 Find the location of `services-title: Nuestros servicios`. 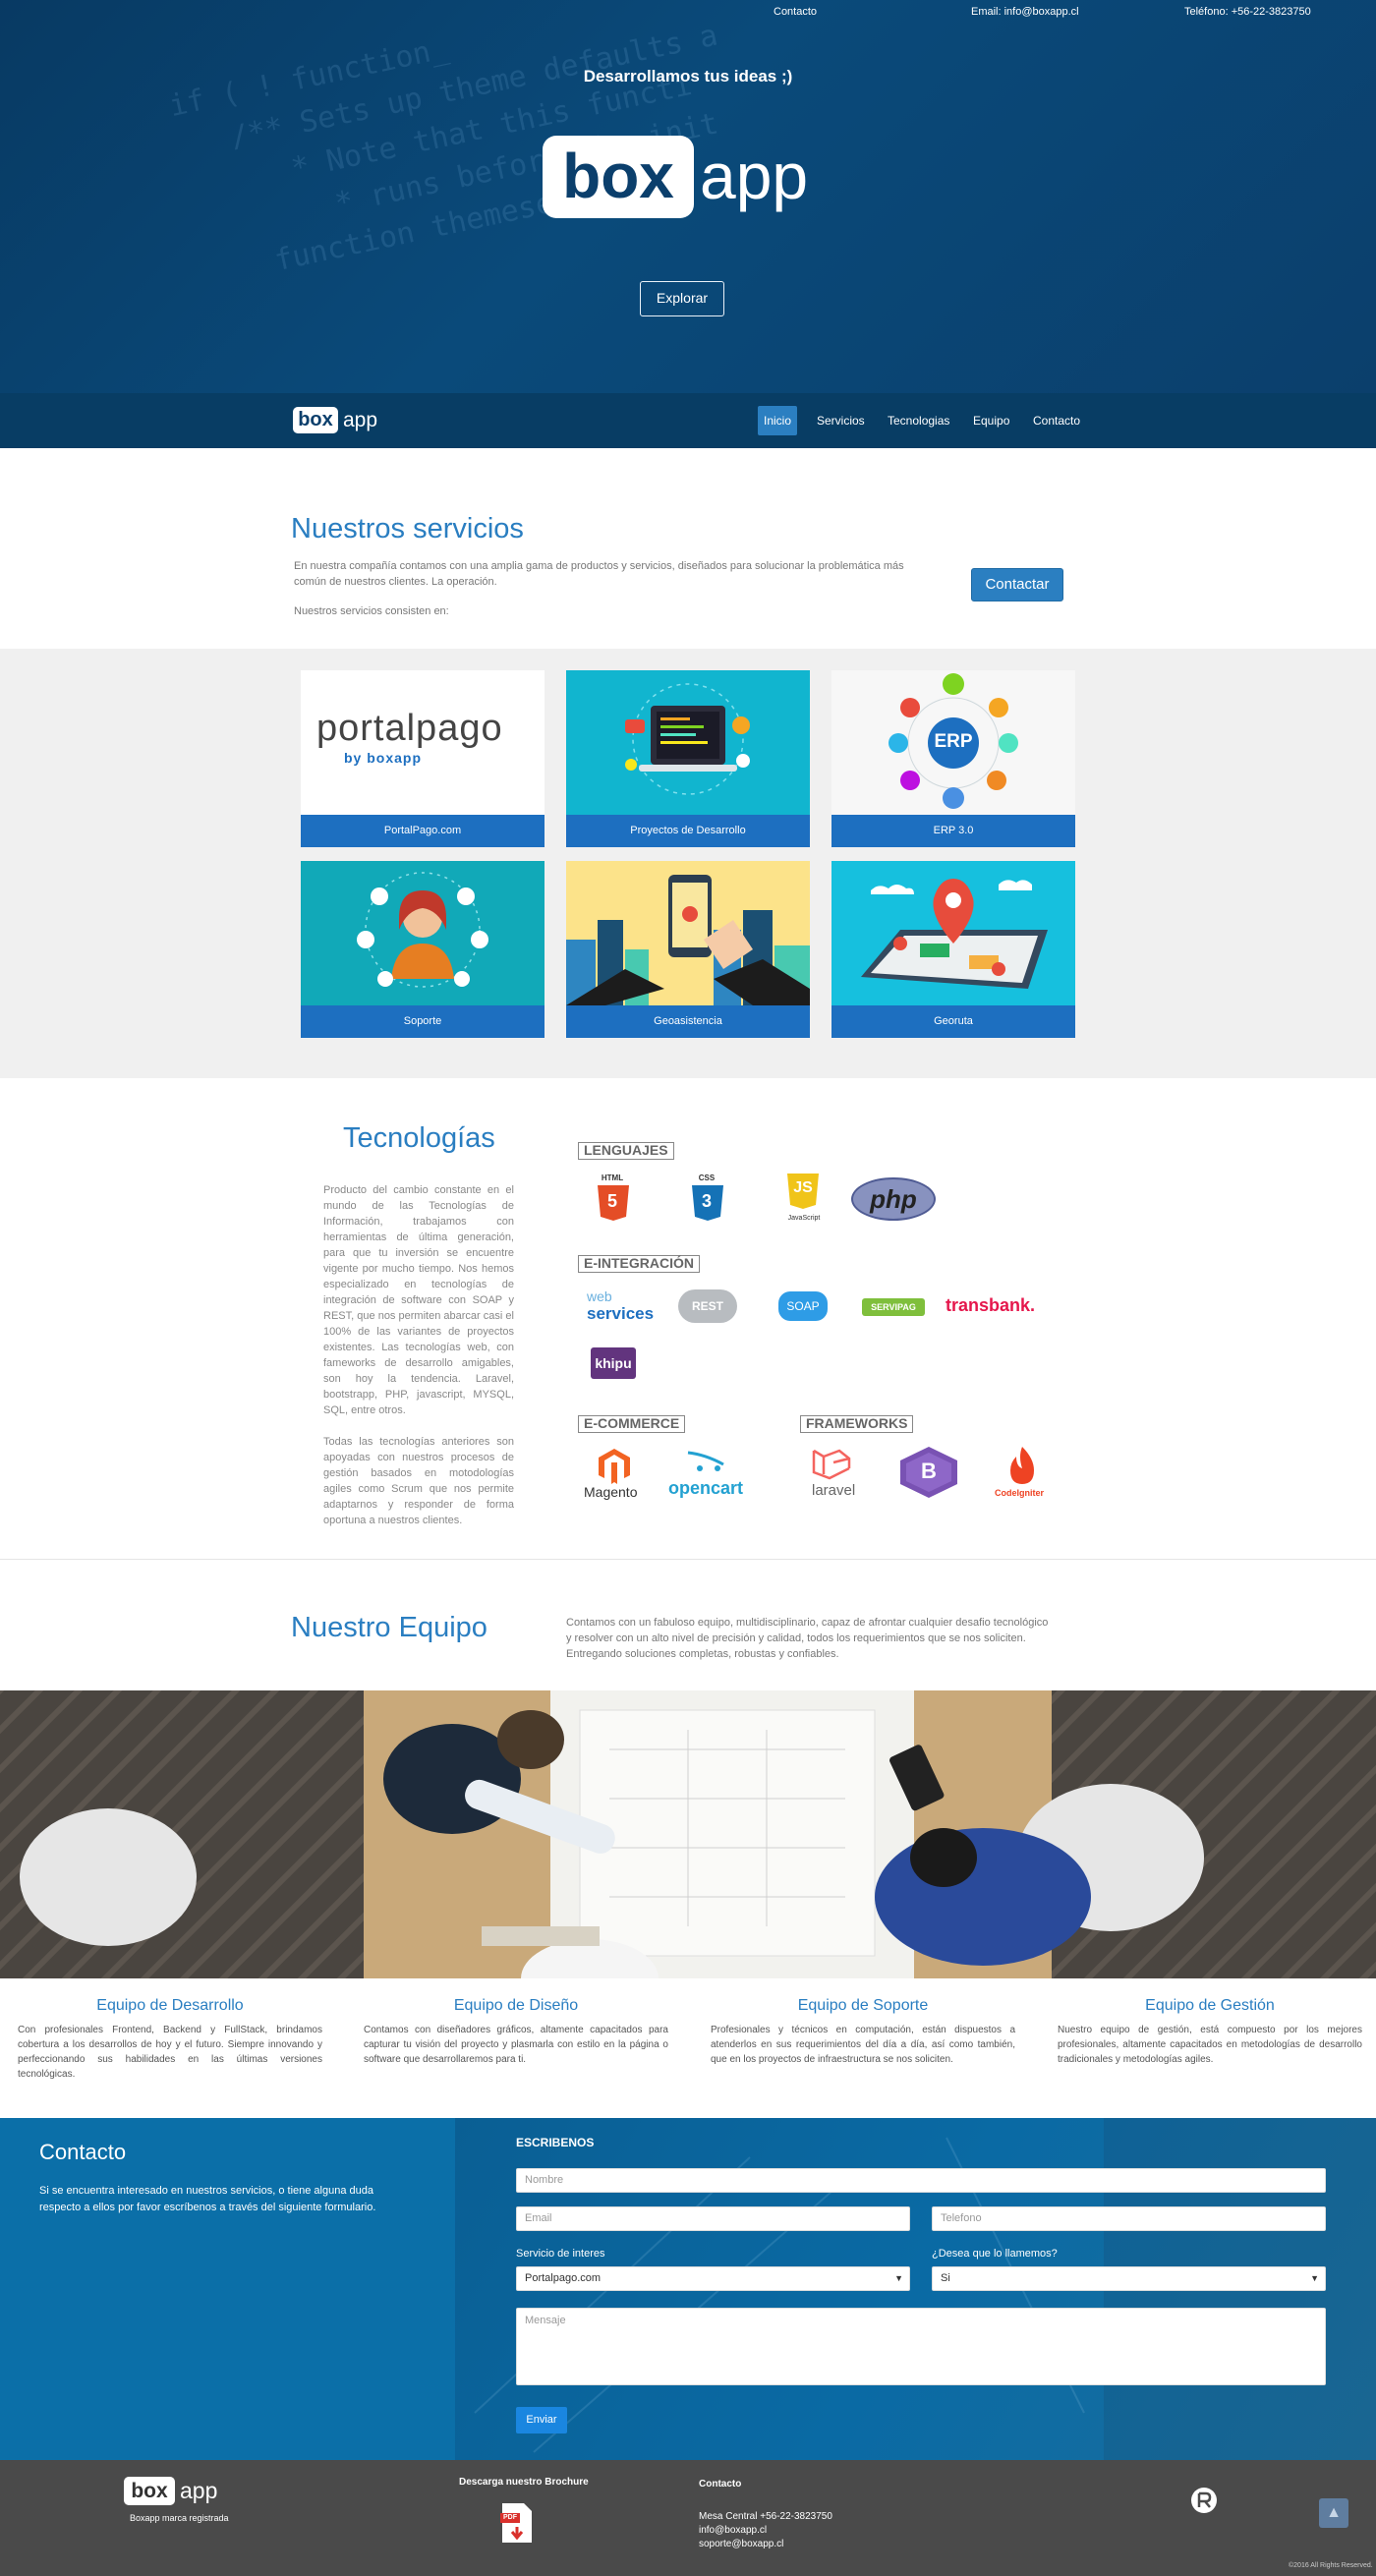

services-title: Nuestros servicios is located at coordinates (407, 528).